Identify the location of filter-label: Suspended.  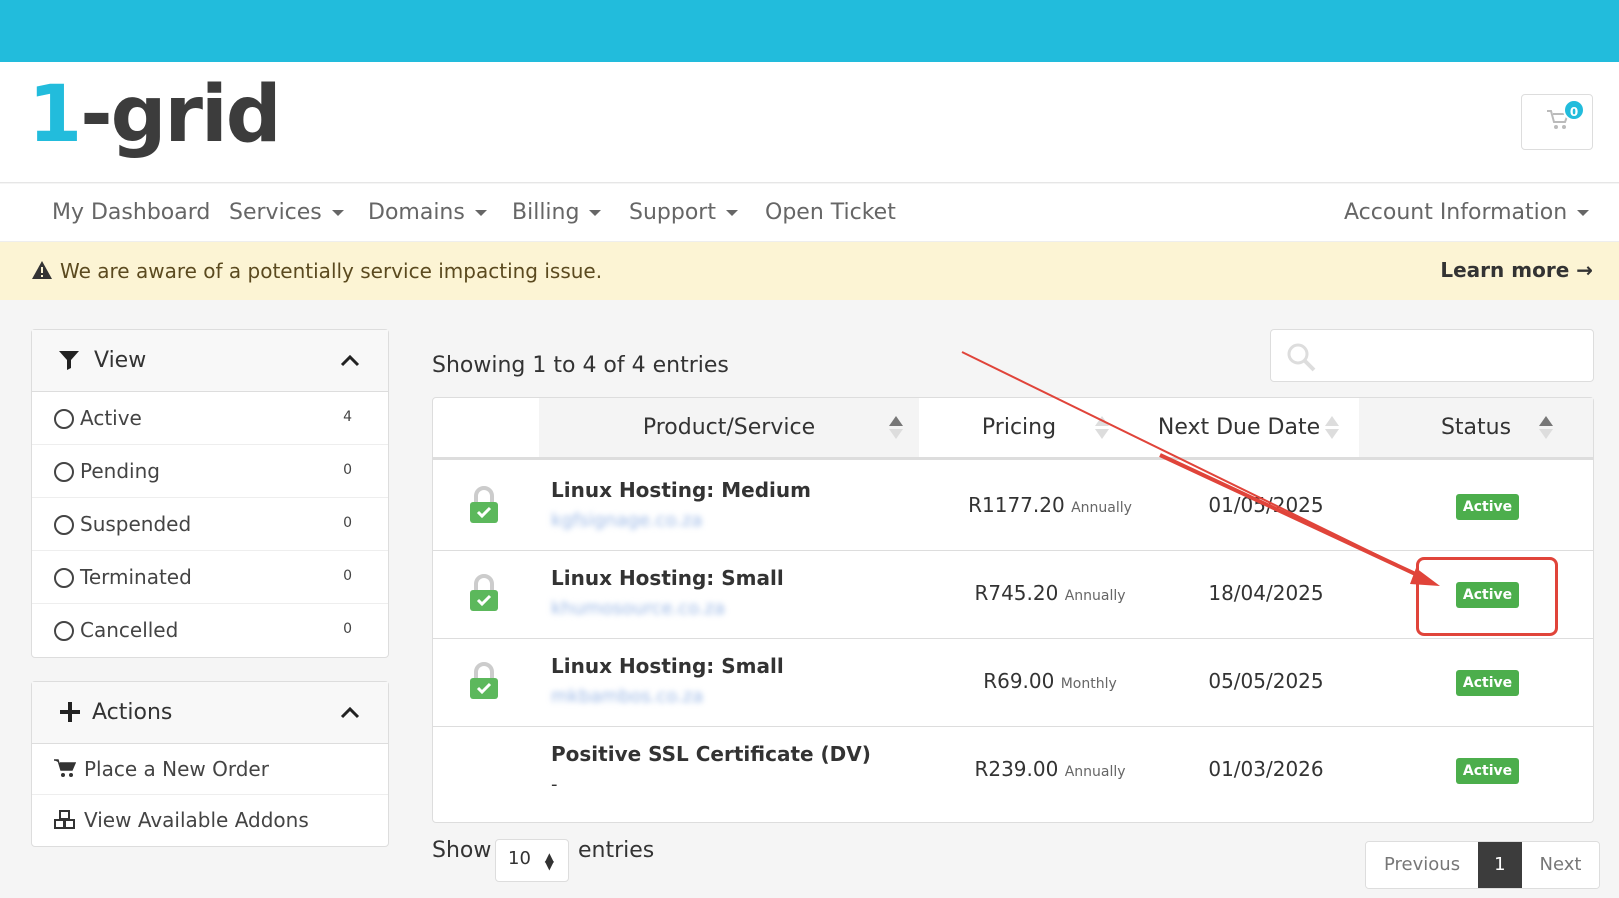
(136, 524).